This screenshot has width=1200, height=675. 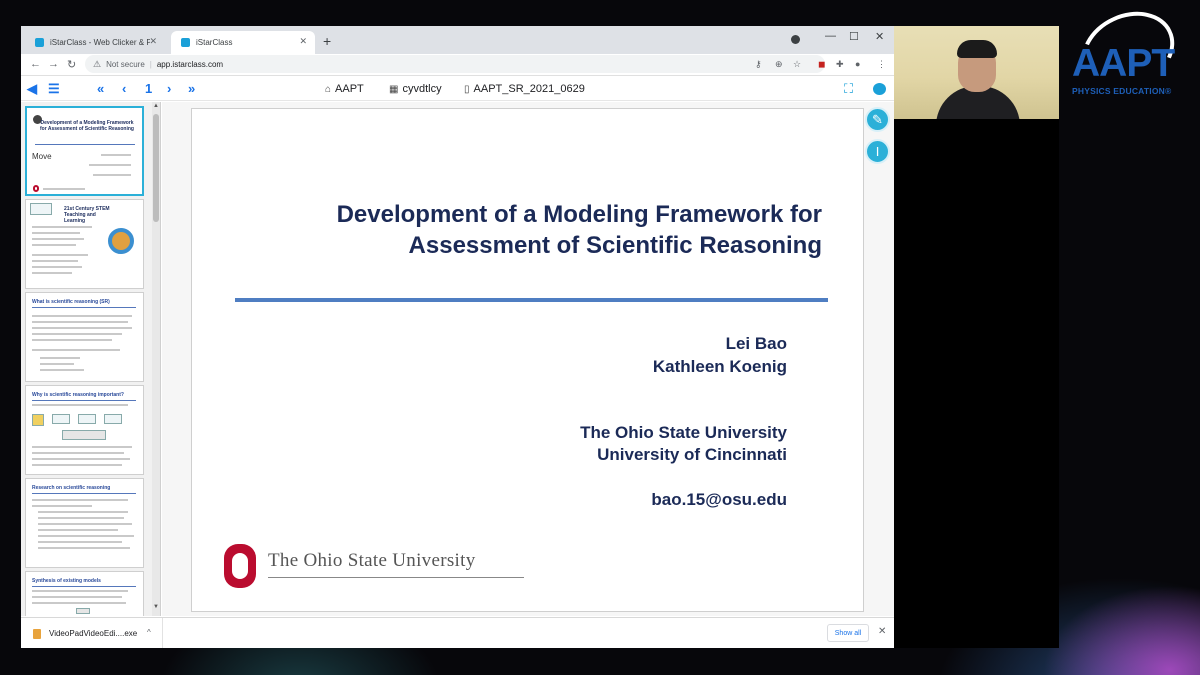 What do you see at coordinates (854, 36) in the screenshot?
I see `maximize-icon: ☐` at bounding box center [854, 36].